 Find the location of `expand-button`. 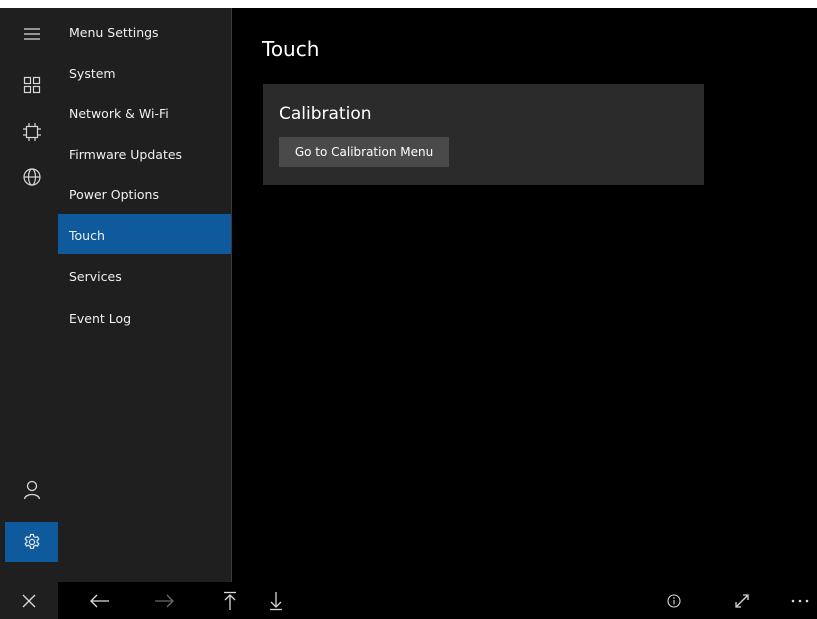

expand-button is located at coordinates (742, 600).